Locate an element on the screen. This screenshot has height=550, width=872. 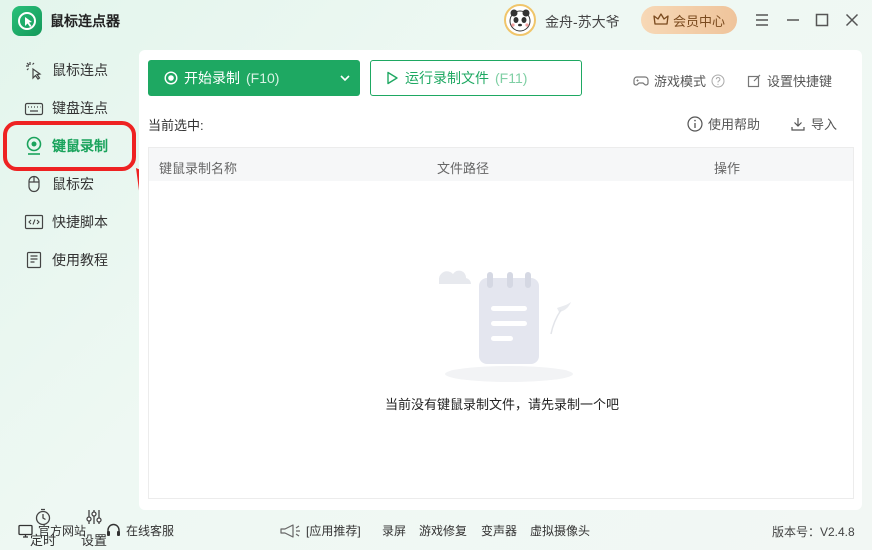
record-dot-icon is located at coordinates (171, 78).